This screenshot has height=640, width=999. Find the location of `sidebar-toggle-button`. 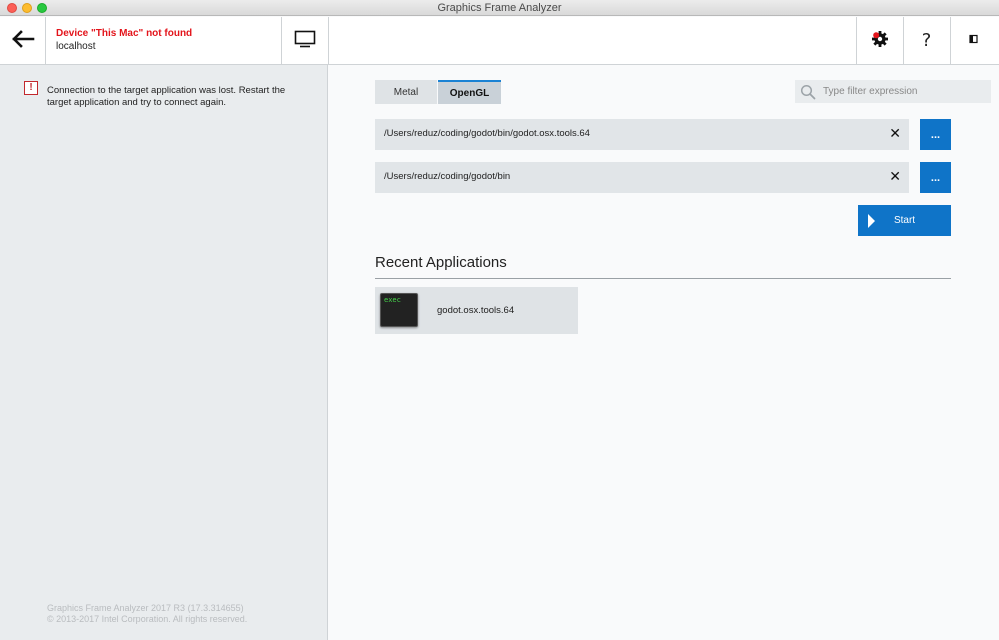

sidebar-toggle-button is located at coordinates (973, 40).